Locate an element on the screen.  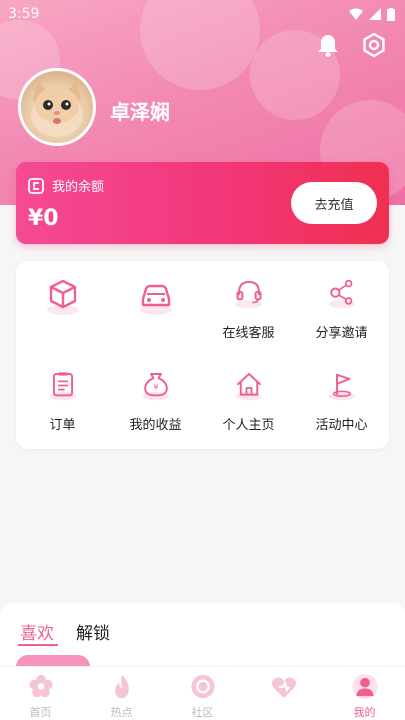
recharge-button: 去充值 is located at coordinates (334, 203).